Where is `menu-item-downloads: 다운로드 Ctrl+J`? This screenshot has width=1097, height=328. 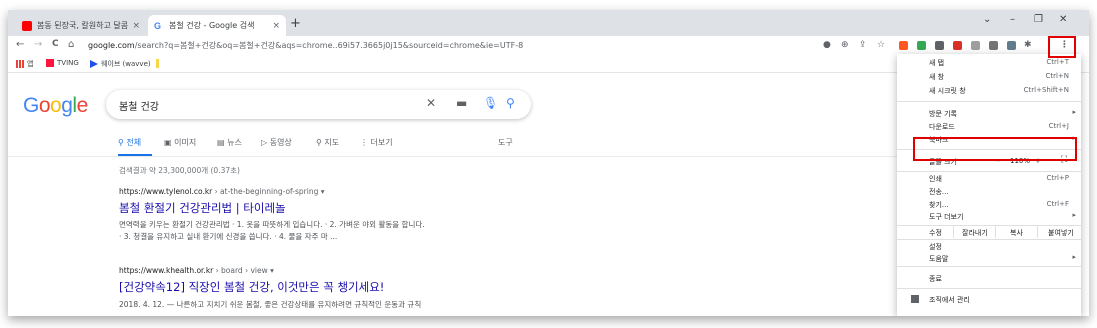 menu-item-downloads: 다운로드 Ctrl+J is located at coordinates (989, 127).